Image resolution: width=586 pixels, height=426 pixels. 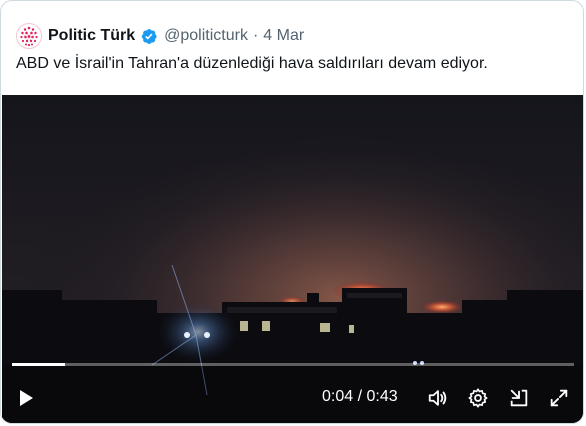 What do you see at coordinates (292, 397) in the screenshot?
I see `video-controls: 0:04 / 0:43` at bounding box center [292, 397].